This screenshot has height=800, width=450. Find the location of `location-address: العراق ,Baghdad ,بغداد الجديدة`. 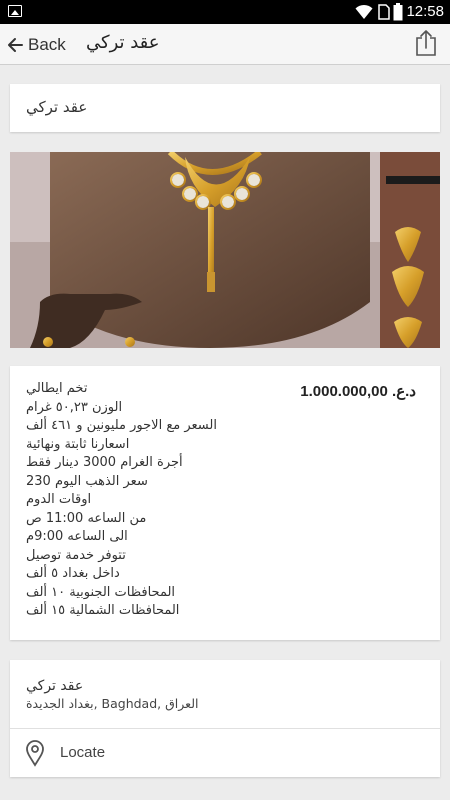

location-address: العراق ,Baghdad ,بغداد الجديدة is located at coordinates (112, 703).